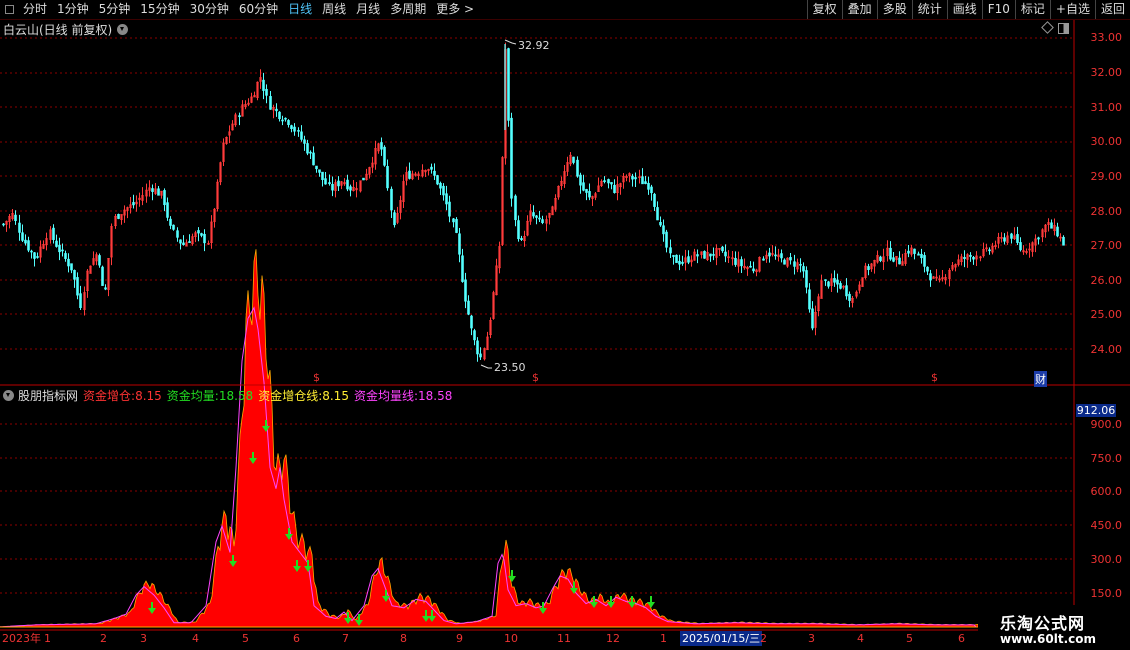 The height and width of the screenshot is (650, 1130). Describe the element at coordinates (1106, 559) in the screenshot. I see `indicator-tick: 300.0` at that location.